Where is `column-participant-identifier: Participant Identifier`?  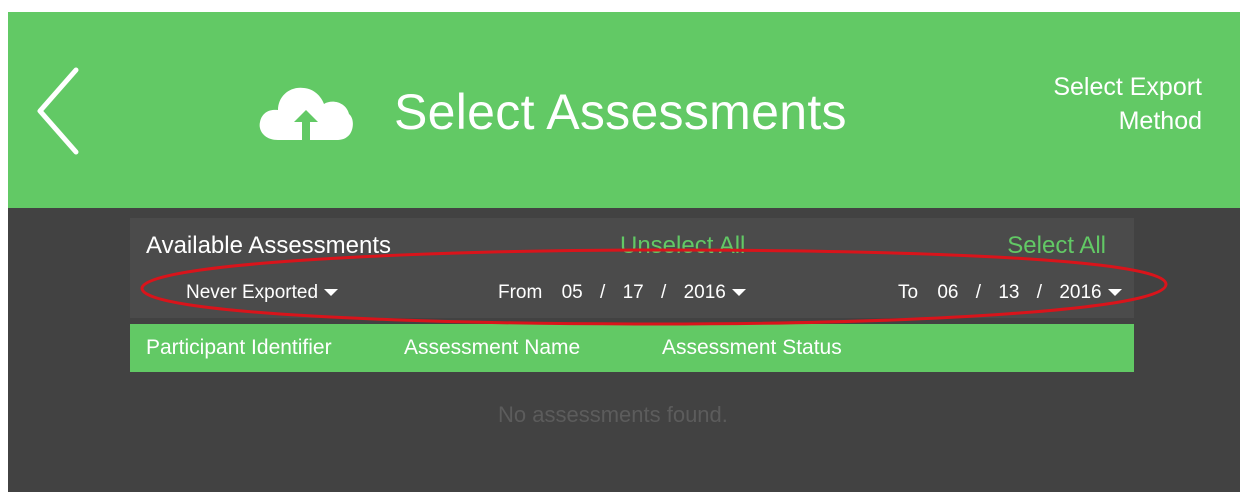
column-participant-identifier: Participant Identifier is located at coordinates (239, 348).